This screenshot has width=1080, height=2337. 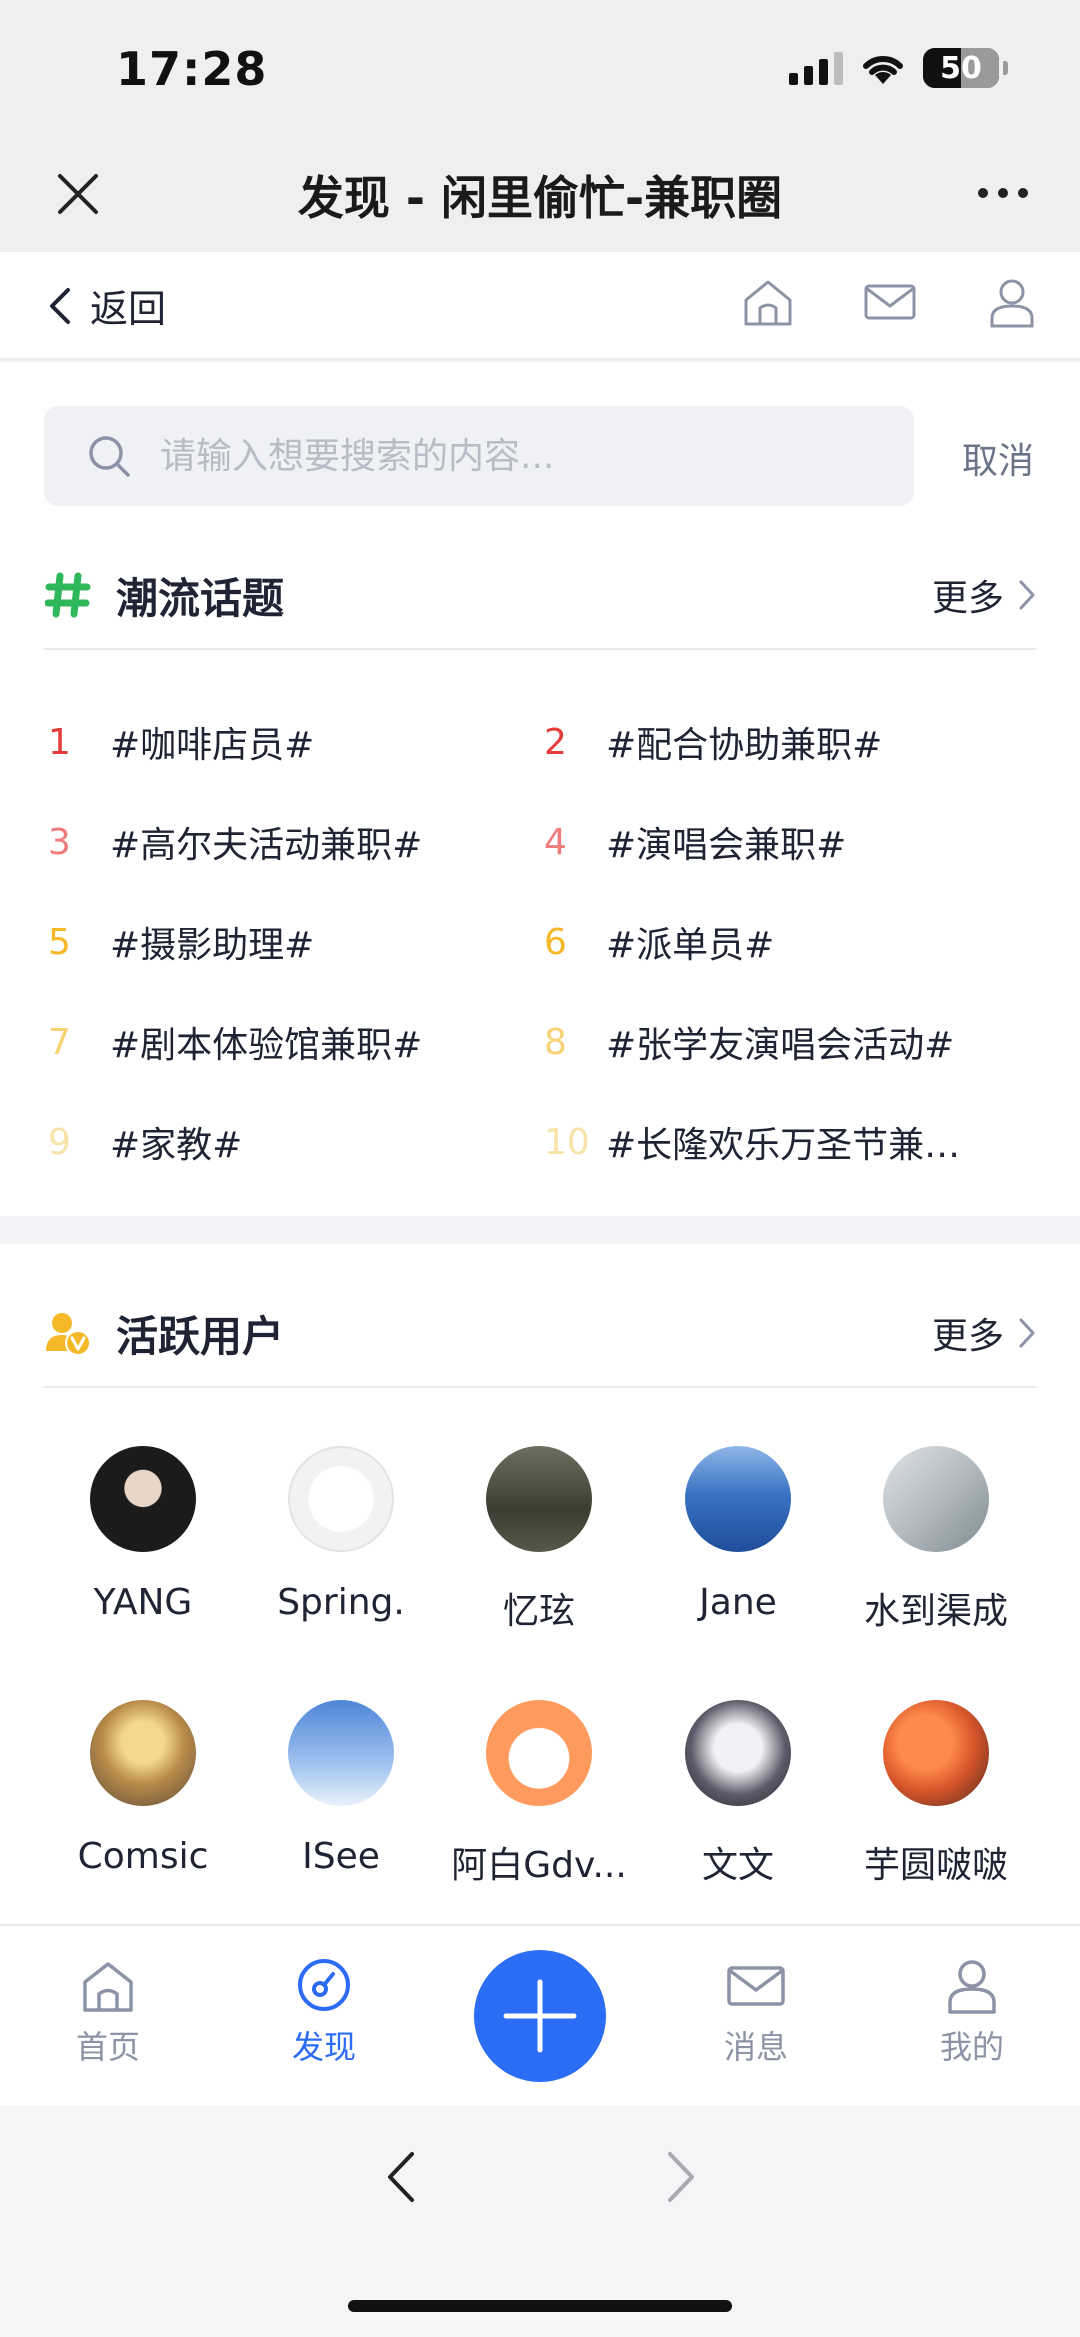 I want to click on trending-topic-item: 5 #摄影助理#, so click(x=181, y=942).